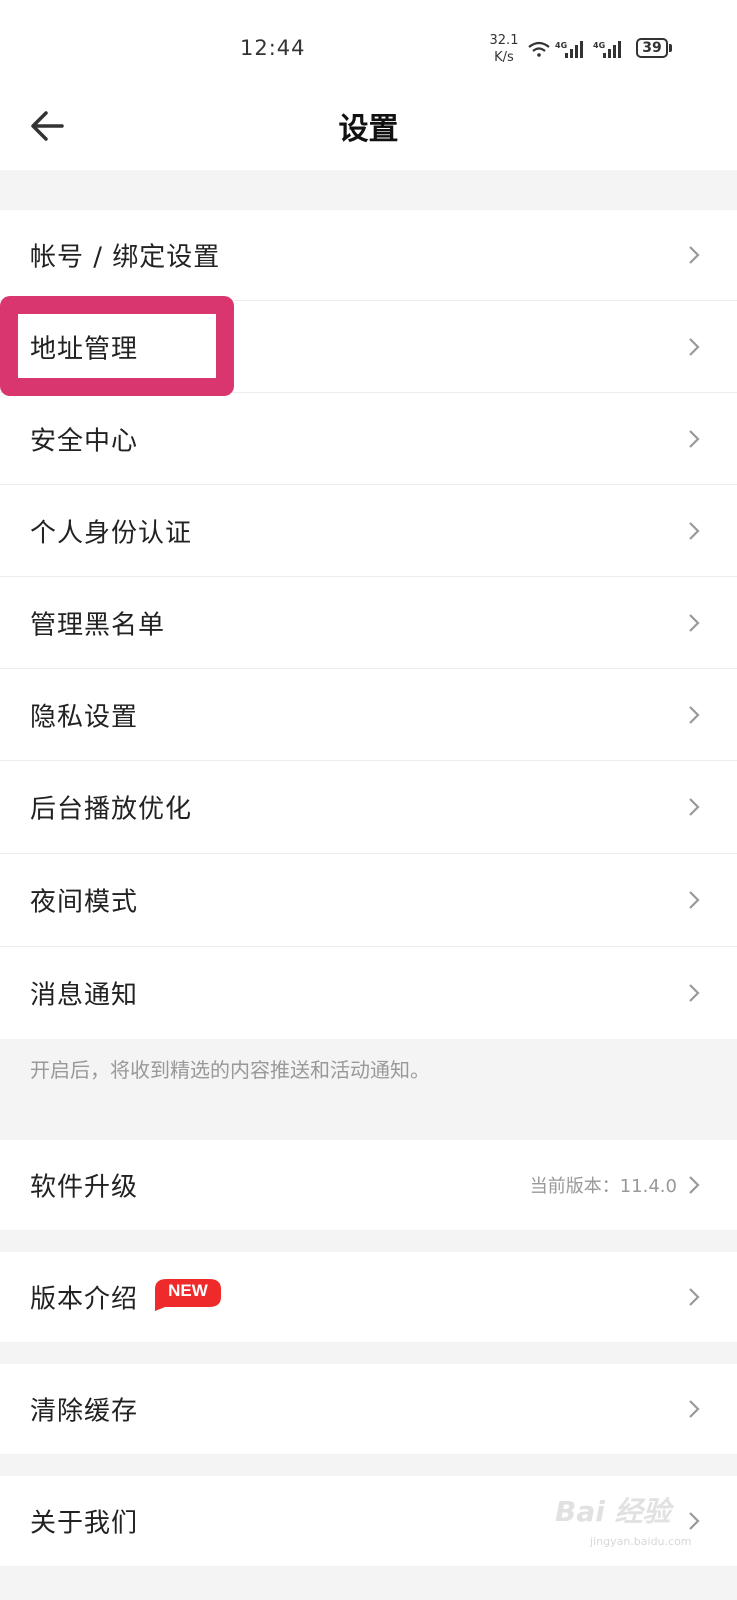 The height and width of the screenshot is (1600, 737). What do you see at coordinates (84, 1299) in the screenshot?
I see `menu-item-label: 版本介绍` at bounding box center [84, 1299].